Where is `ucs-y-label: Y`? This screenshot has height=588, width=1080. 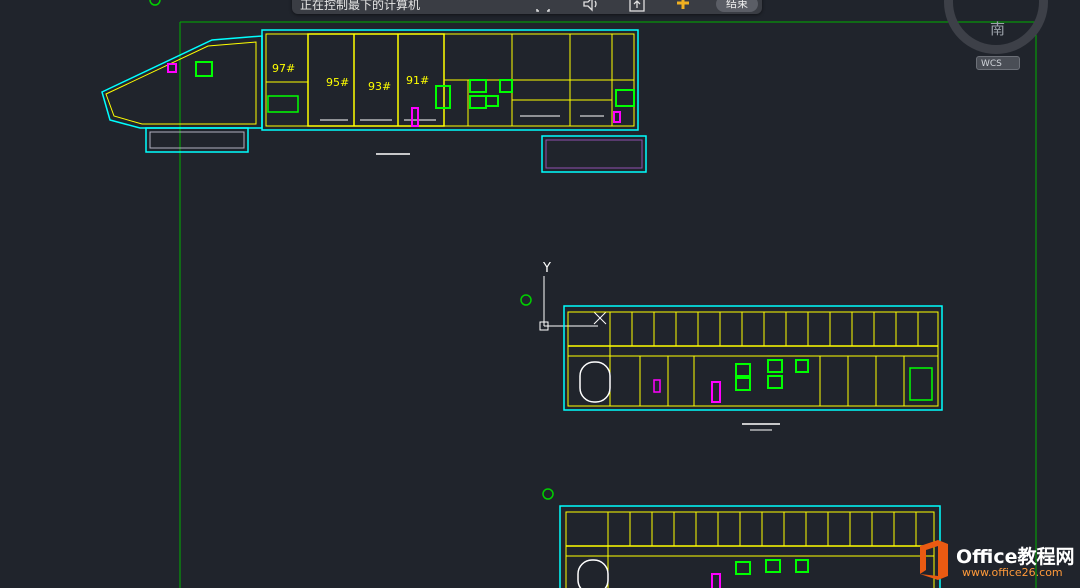 ucs-y-label: Y is located at coordinates (546, 268).